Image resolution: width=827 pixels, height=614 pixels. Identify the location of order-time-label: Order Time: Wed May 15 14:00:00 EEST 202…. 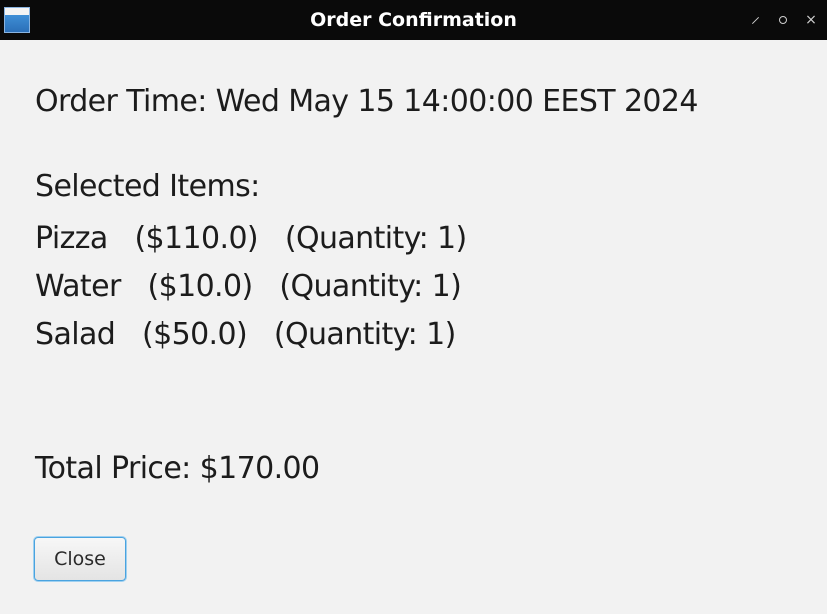
(367, 101).